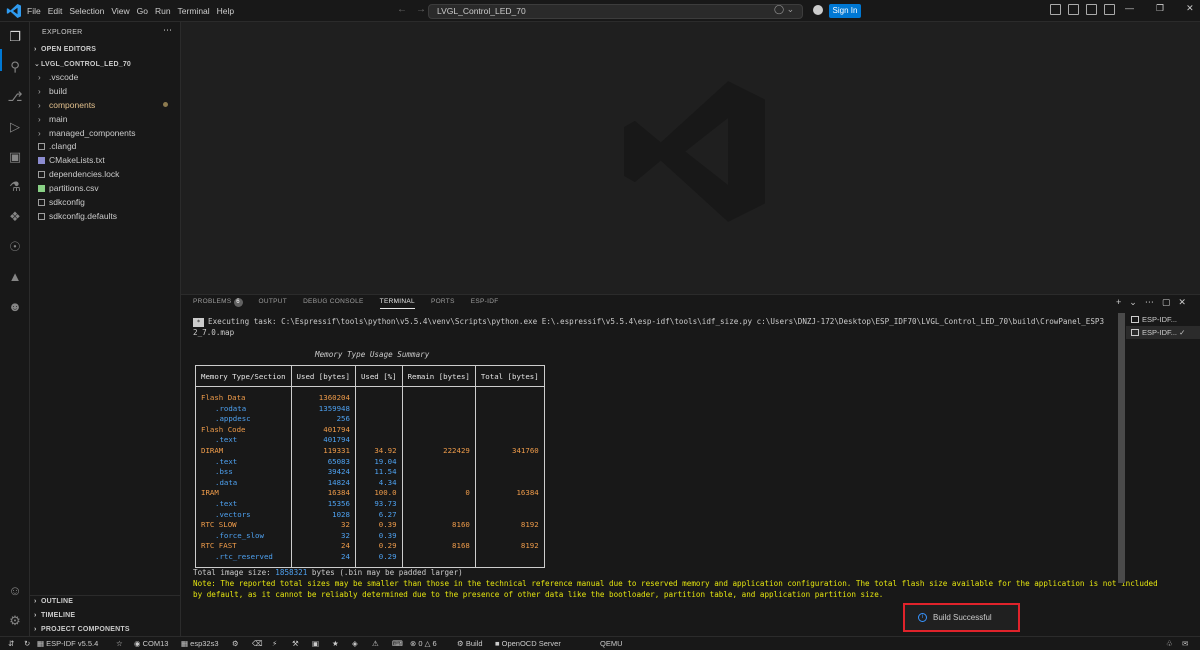  Describe the element at coordinates (1160, 8) in the screenshot. I see `restore-icon: ❐` at that location.